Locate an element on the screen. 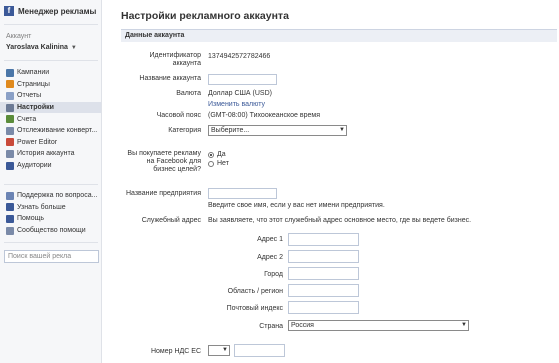  audiences-icon is located at coordinates (10, 165).